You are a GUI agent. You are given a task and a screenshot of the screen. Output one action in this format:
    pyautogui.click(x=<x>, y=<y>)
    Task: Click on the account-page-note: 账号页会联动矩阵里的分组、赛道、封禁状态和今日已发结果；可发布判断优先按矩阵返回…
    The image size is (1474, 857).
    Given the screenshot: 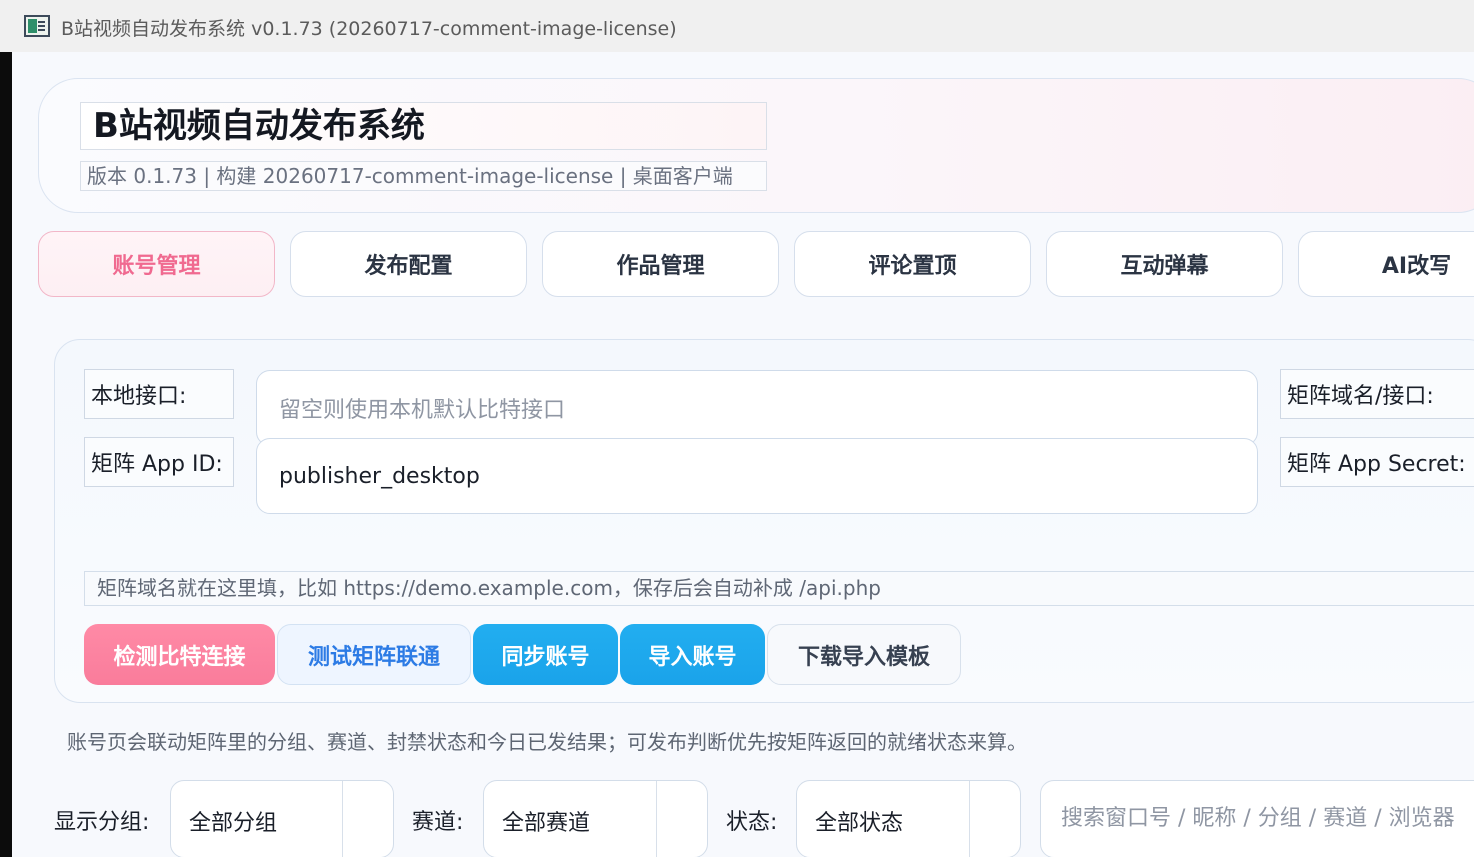 What is the action you would take?
    pyautogui.click(x=547, y=742)
    